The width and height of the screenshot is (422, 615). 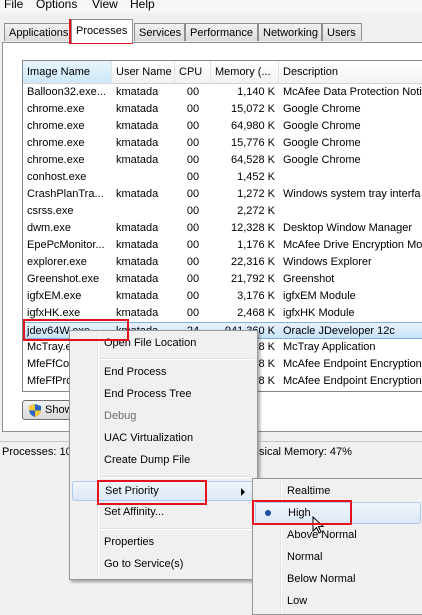 What do you see at coordinates (305, 452) in the screenshot?
I see `status-memory: sical Memory: 47%` at bounding box center [305, 452].